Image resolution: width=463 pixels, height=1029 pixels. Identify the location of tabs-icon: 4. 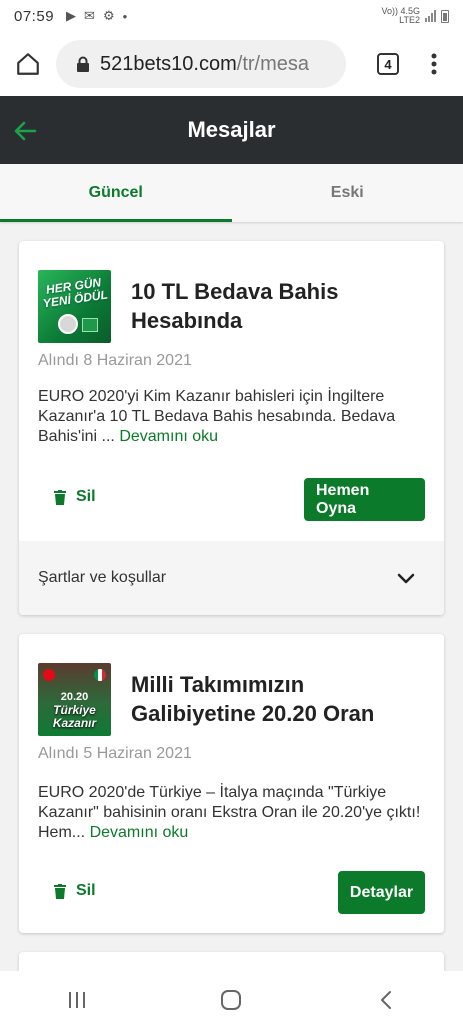
(388, 64).